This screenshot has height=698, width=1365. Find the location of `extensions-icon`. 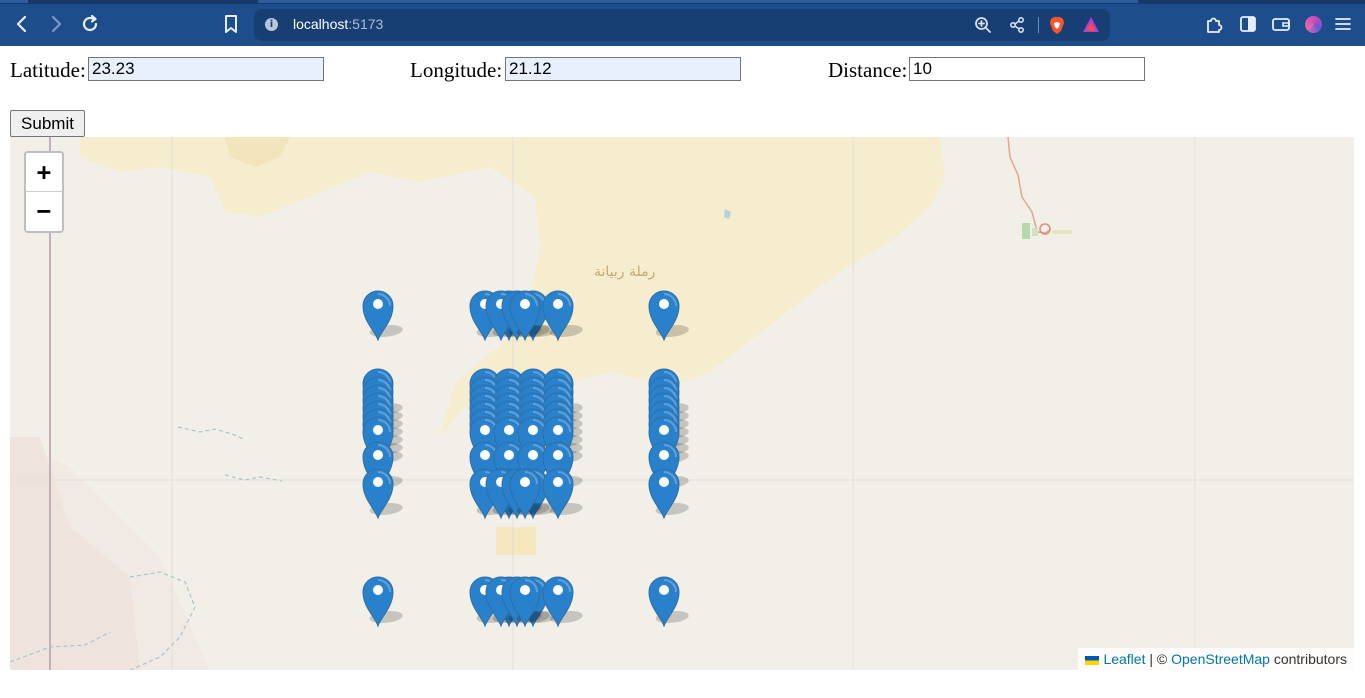

extensions-icon is located at coordinates (1214, 24).